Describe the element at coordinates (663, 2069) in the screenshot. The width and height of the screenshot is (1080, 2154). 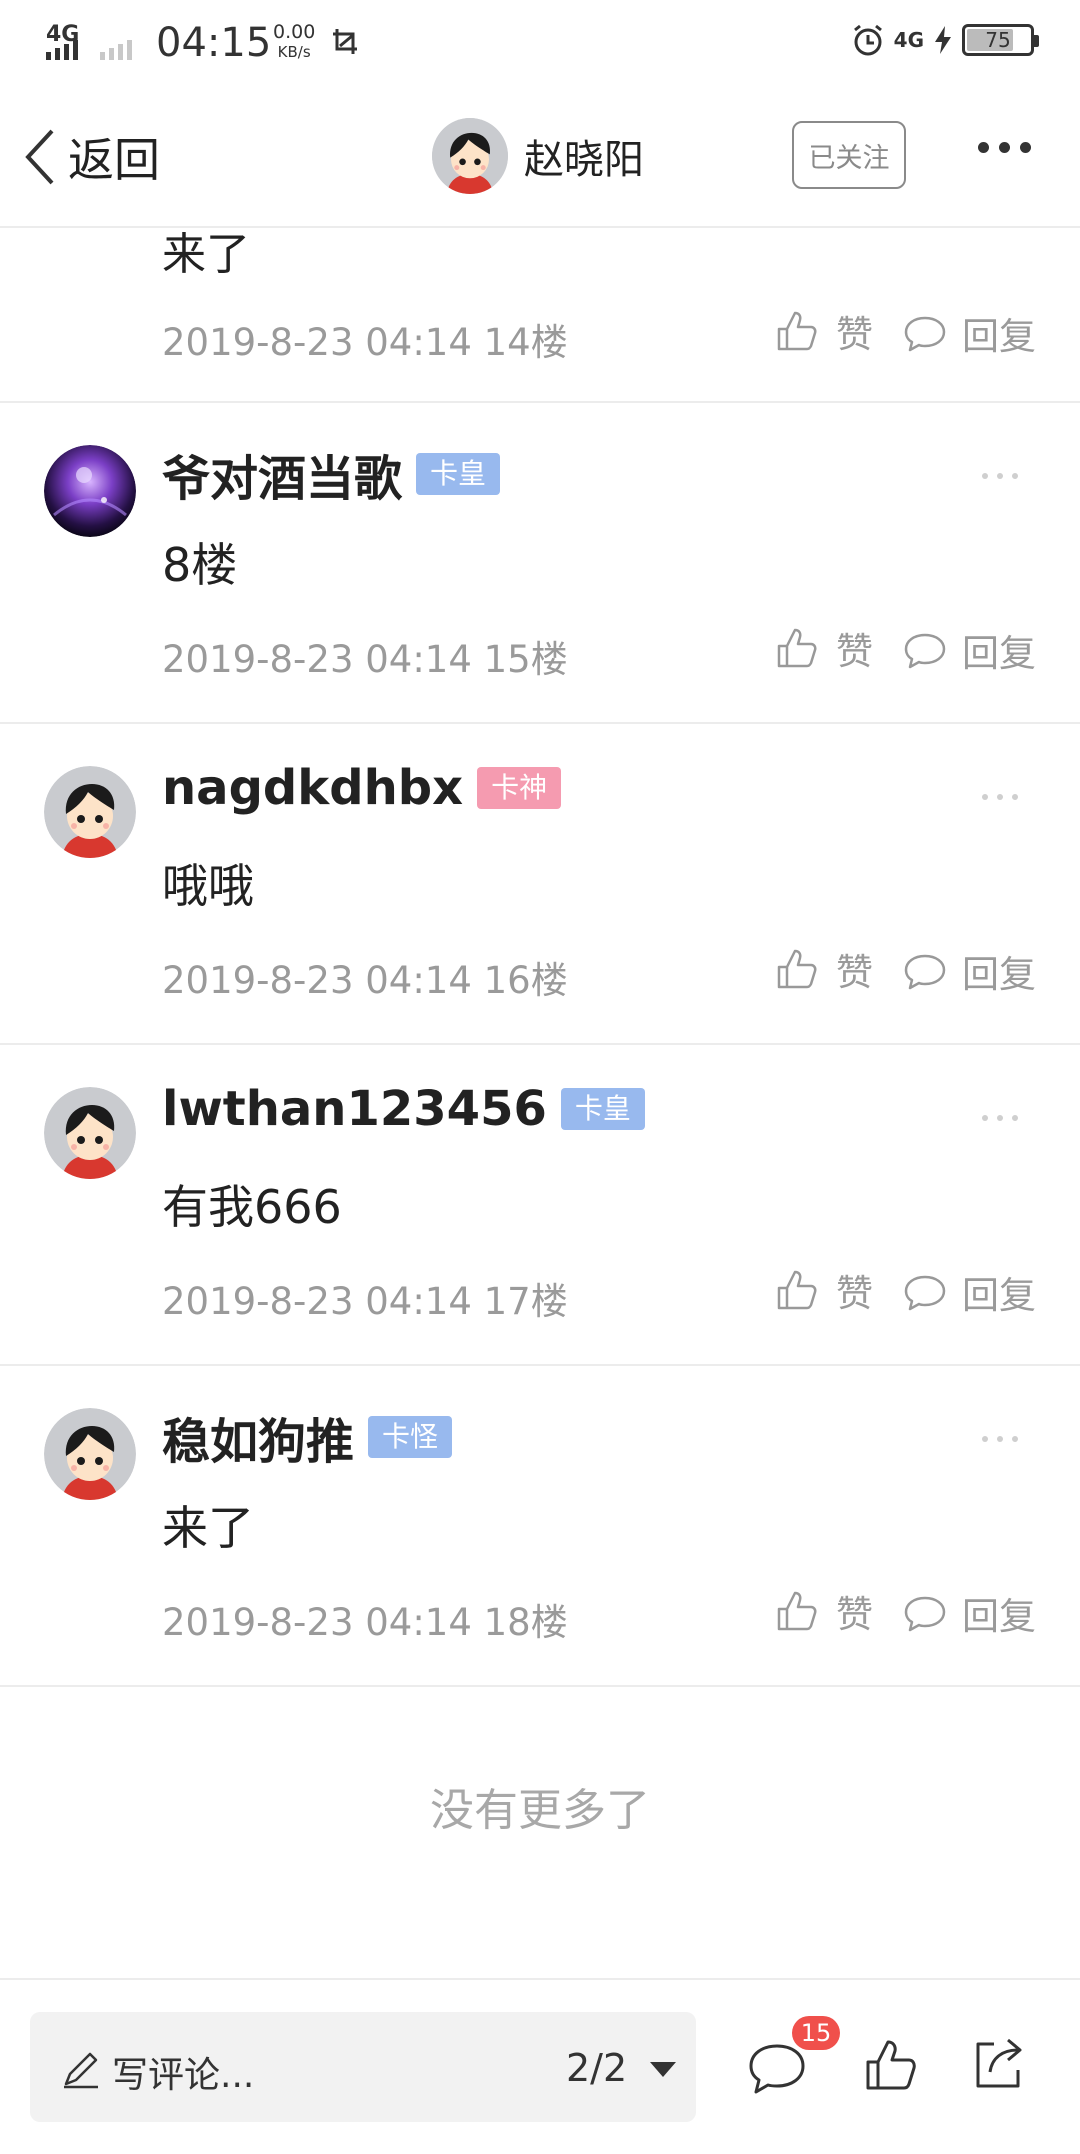
I see `dropdown-arrow-icon` at that location.